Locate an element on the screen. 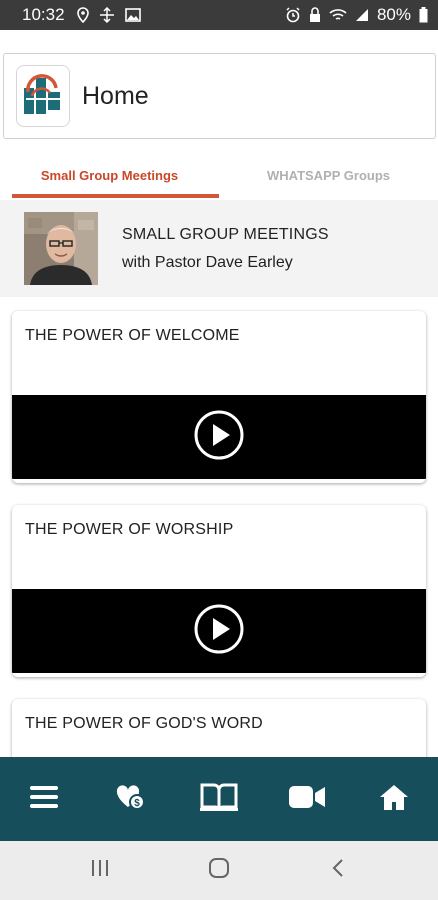 This screenshot has width=438, height=900. video-camera-icon is located at coordinates (307, 799).